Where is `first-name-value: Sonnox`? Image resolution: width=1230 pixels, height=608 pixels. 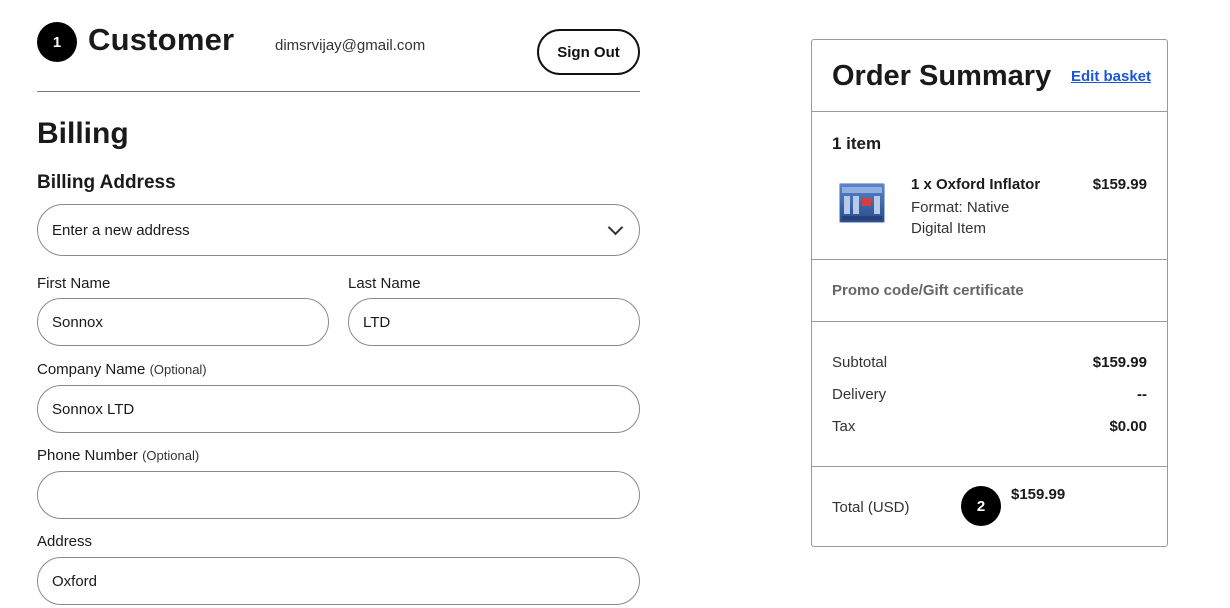 first-name-value: Sonnox is located at coordinates (77, 322).